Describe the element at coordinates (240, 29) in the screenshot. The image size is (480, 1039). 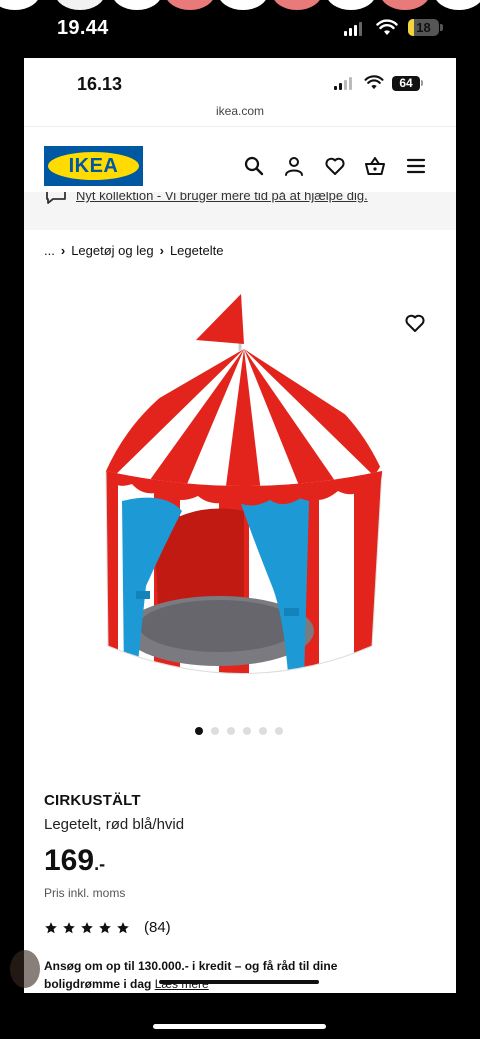
I see `outer-status-bar: 19.44 18` at that location.